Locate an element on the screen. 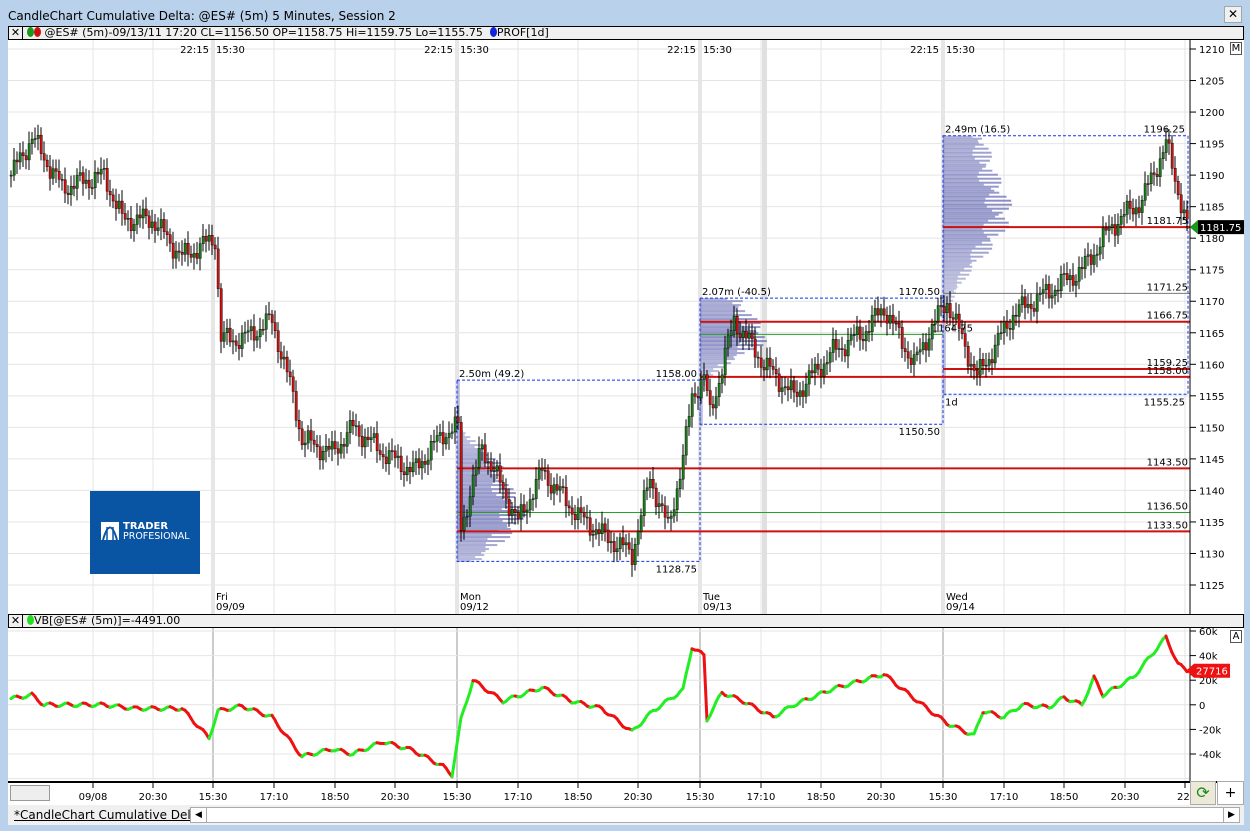 Image resolution: width=1250 pixels, height=831 pixels. profile-period-label: 1d is located at coordinates (951, 402).